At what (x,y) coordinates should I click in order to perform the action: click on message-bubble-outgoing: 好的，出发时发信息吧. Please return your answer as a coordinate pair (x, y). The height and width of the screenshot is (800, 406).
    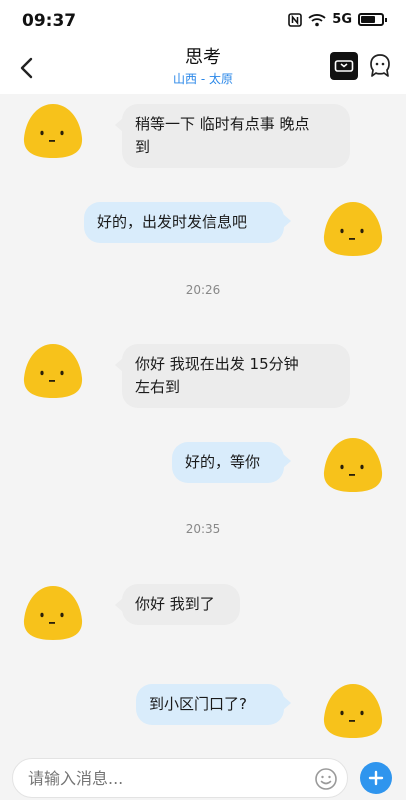
    Looking at the image, I should click on (187, 222).